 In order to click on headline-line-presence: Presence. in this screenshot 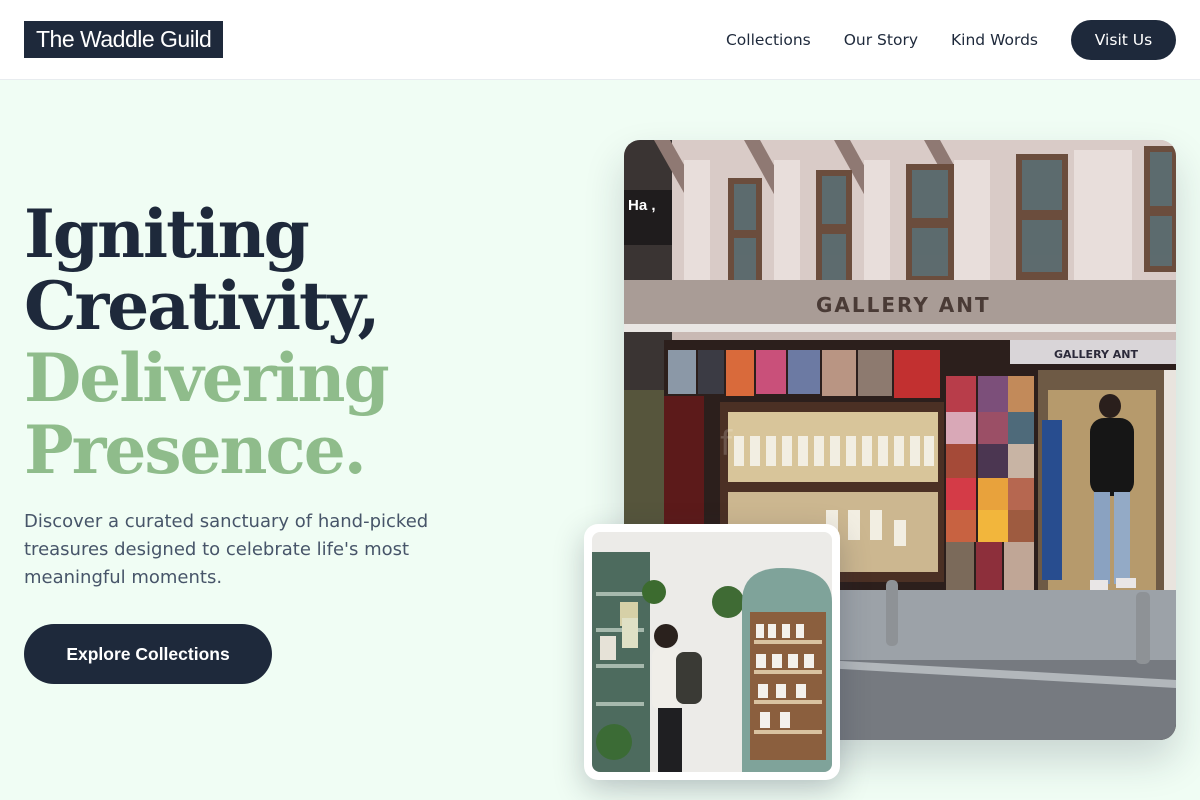, I will do `click(195, 450)`.